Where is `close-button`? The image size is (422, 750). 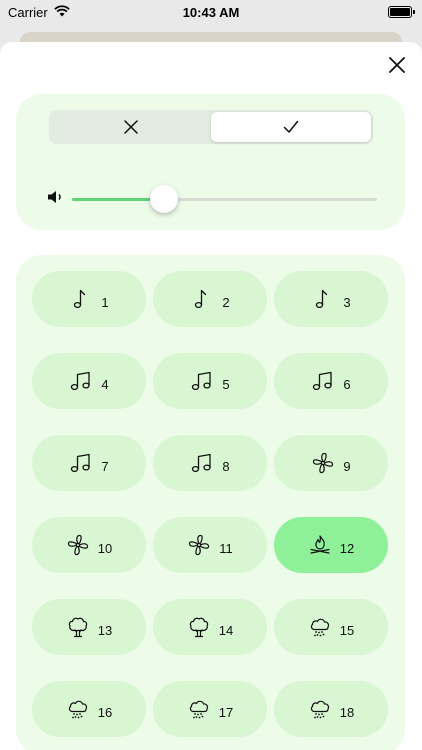 close-button is located at coordinates (397, 65).